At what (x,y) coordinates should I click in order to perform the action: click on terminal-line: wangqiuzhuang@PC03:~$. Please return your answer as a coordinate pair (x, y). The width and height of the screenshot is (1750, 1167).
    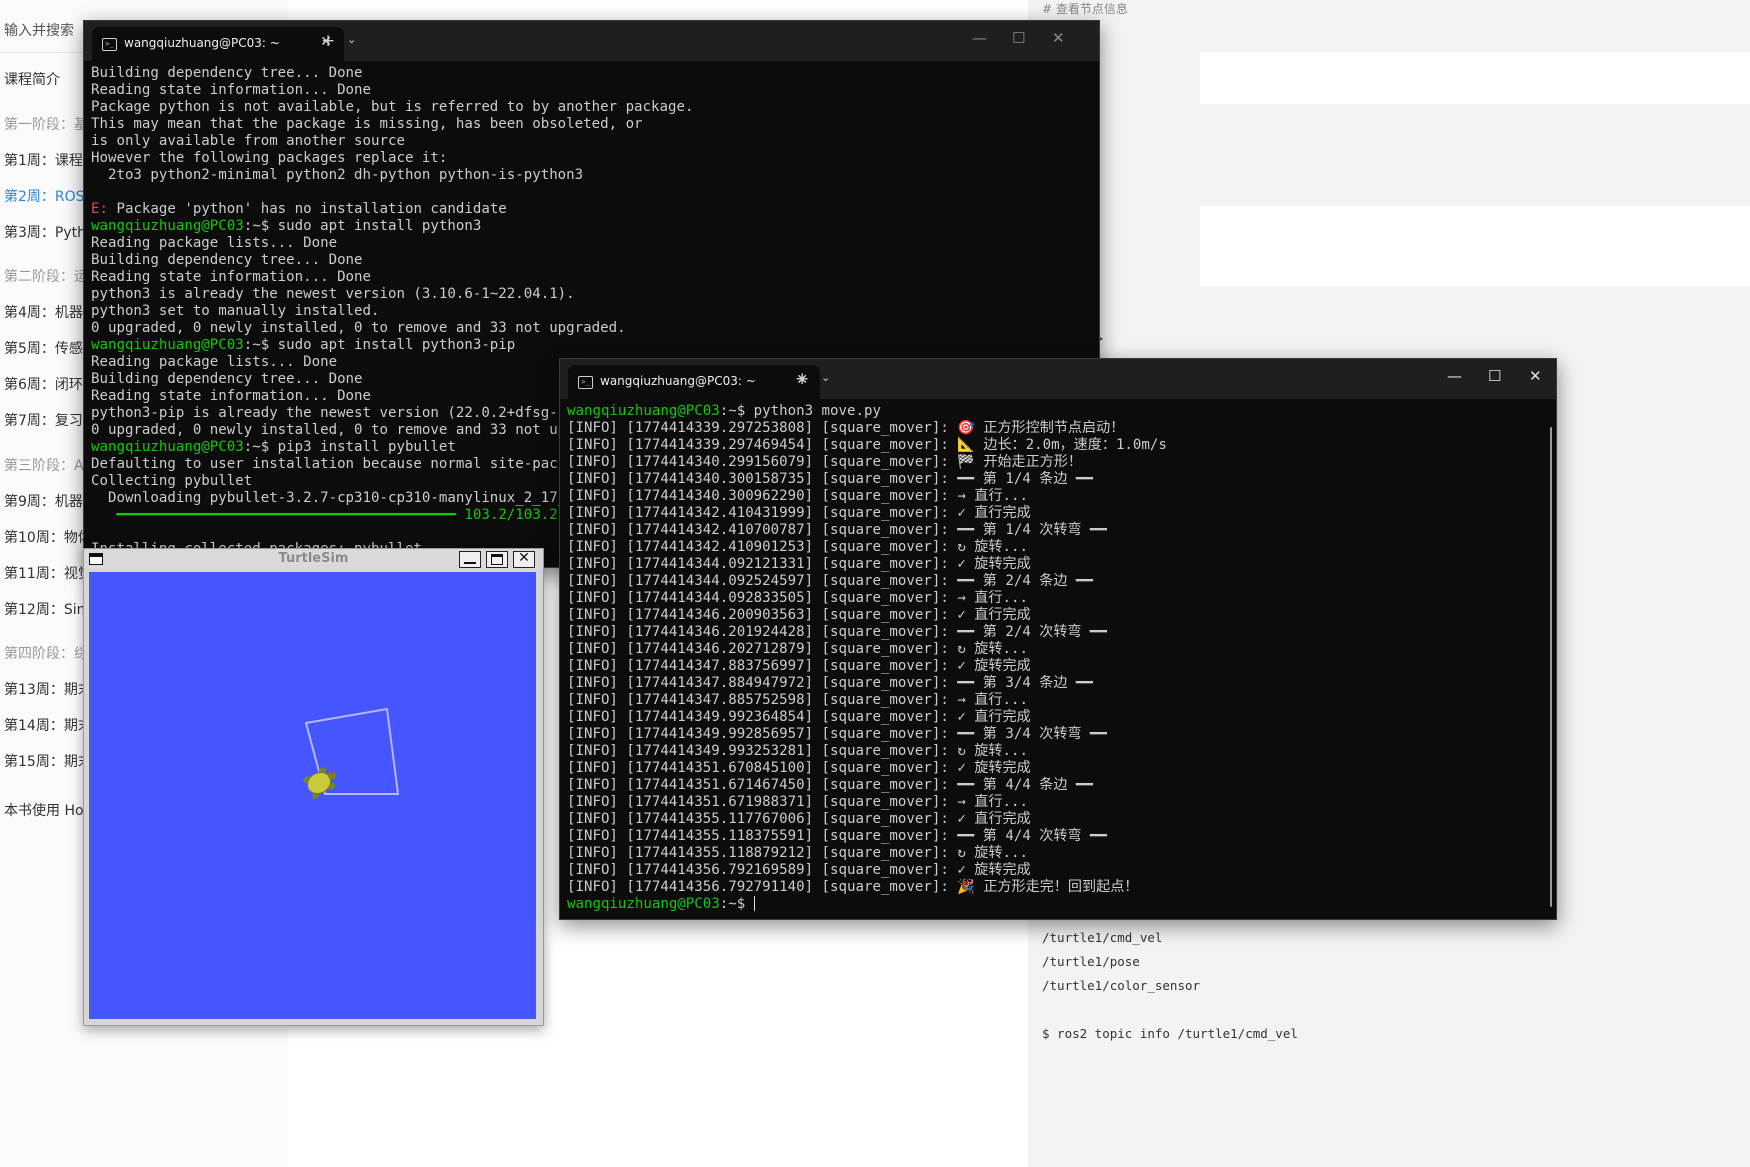
    Looking at the image, I should click on (1061, 904).